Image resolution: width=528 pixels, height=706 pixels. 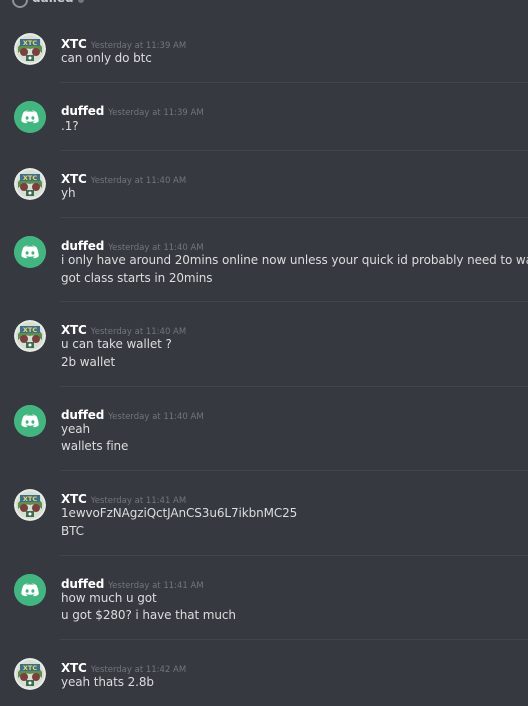 What do you see at coordinates (106, 58) in the screenshot?
I see `message-text: can only do btc` at bounding box center [106, 58].